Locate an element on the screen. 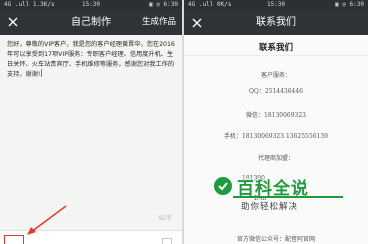 This screenshot has width=368, height=244. watermark-slogan: 助你轻松解决 is located at coordinates (270, 207).